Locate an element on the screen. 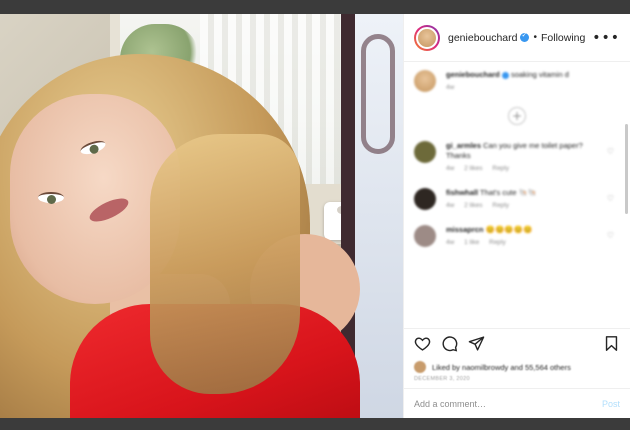 Image resolution: width=630 pixels, height=430 pixels. likes-summary: Liked by naomilbrowdy and 55,564 others is located at coordinates (517, 366).